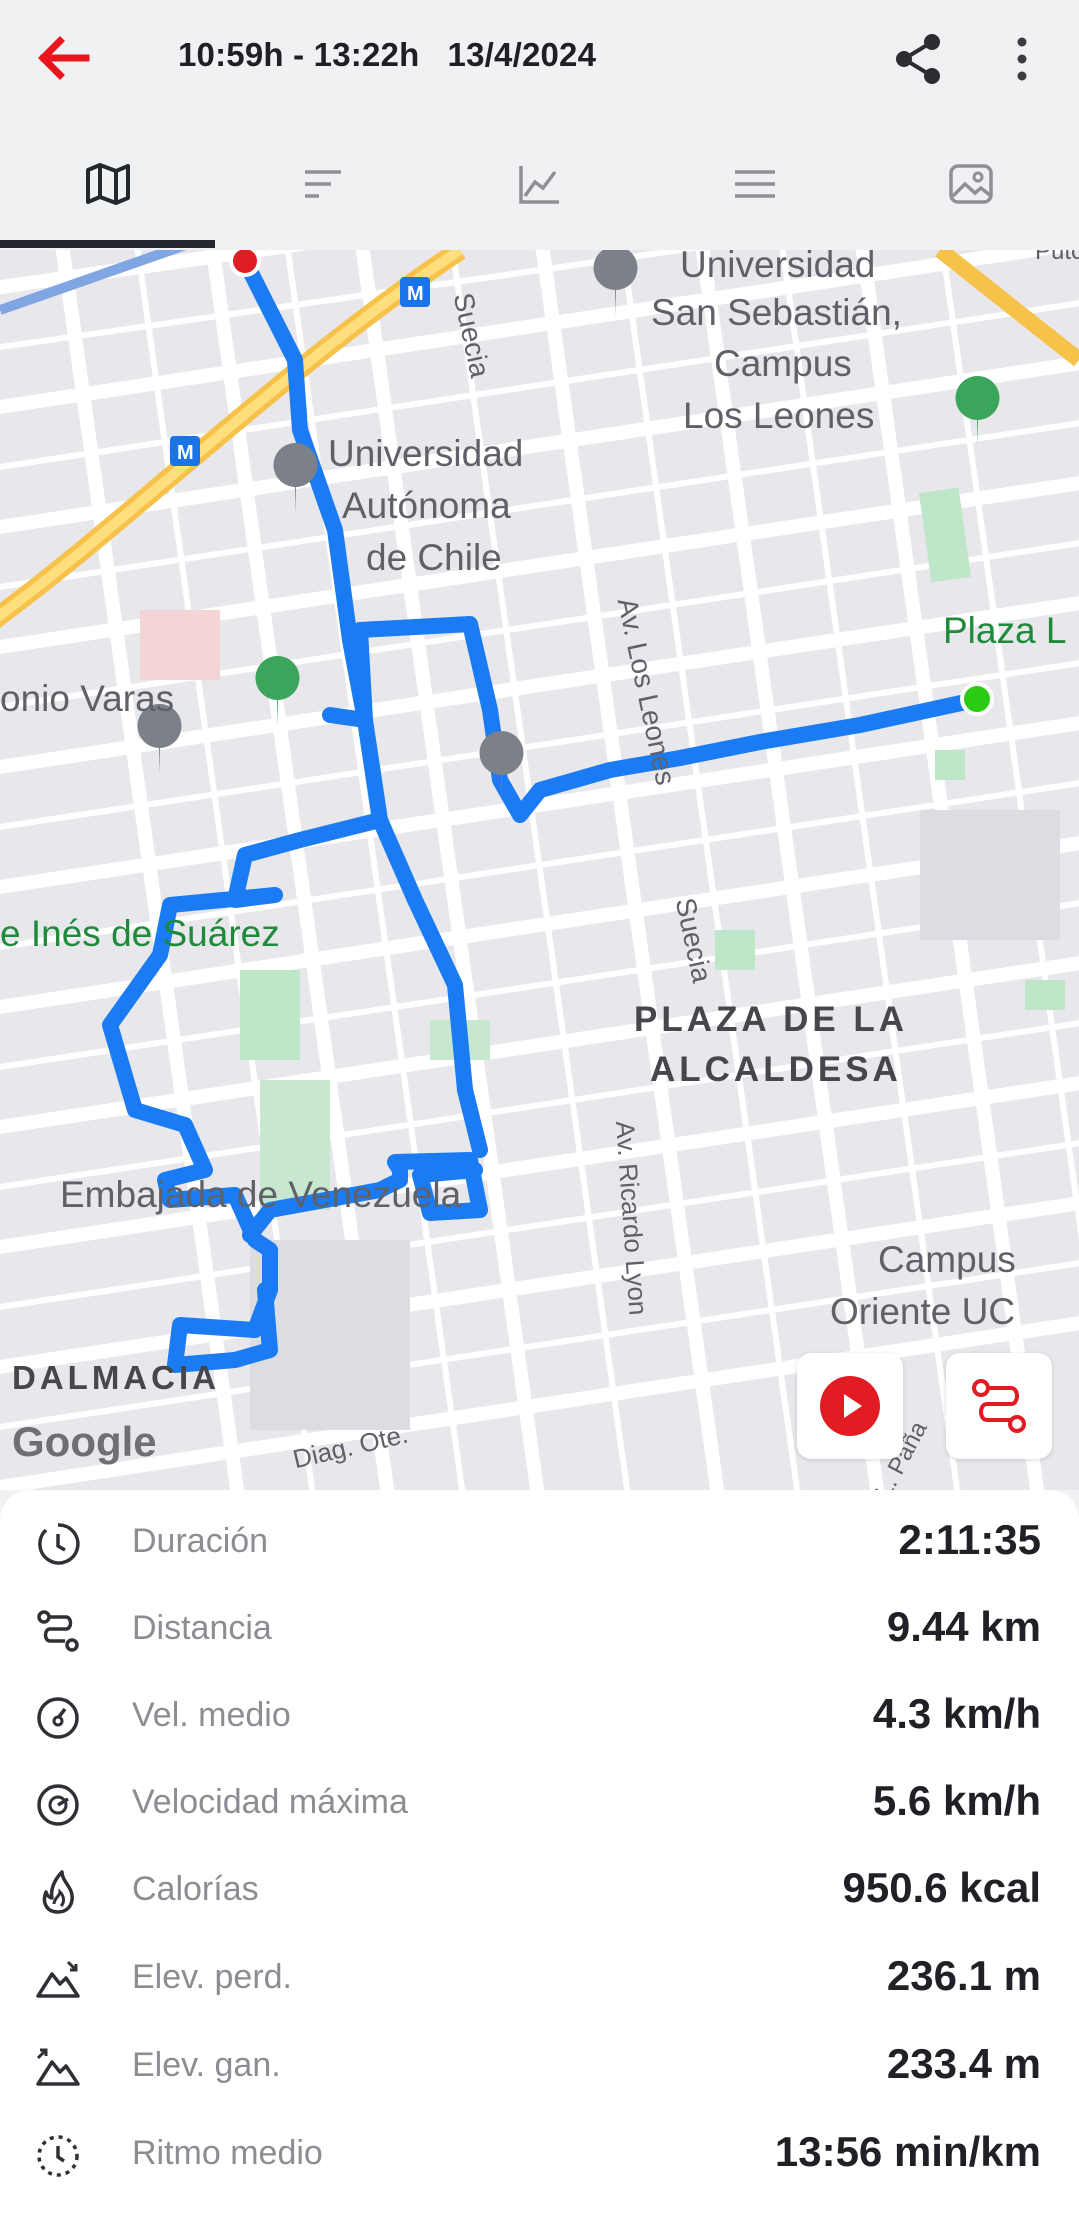 This screenshot has height=2225, width=1079. Describe the element at coordinates (58, 2156) in the screenshot. I see `pace-icon` at that location.